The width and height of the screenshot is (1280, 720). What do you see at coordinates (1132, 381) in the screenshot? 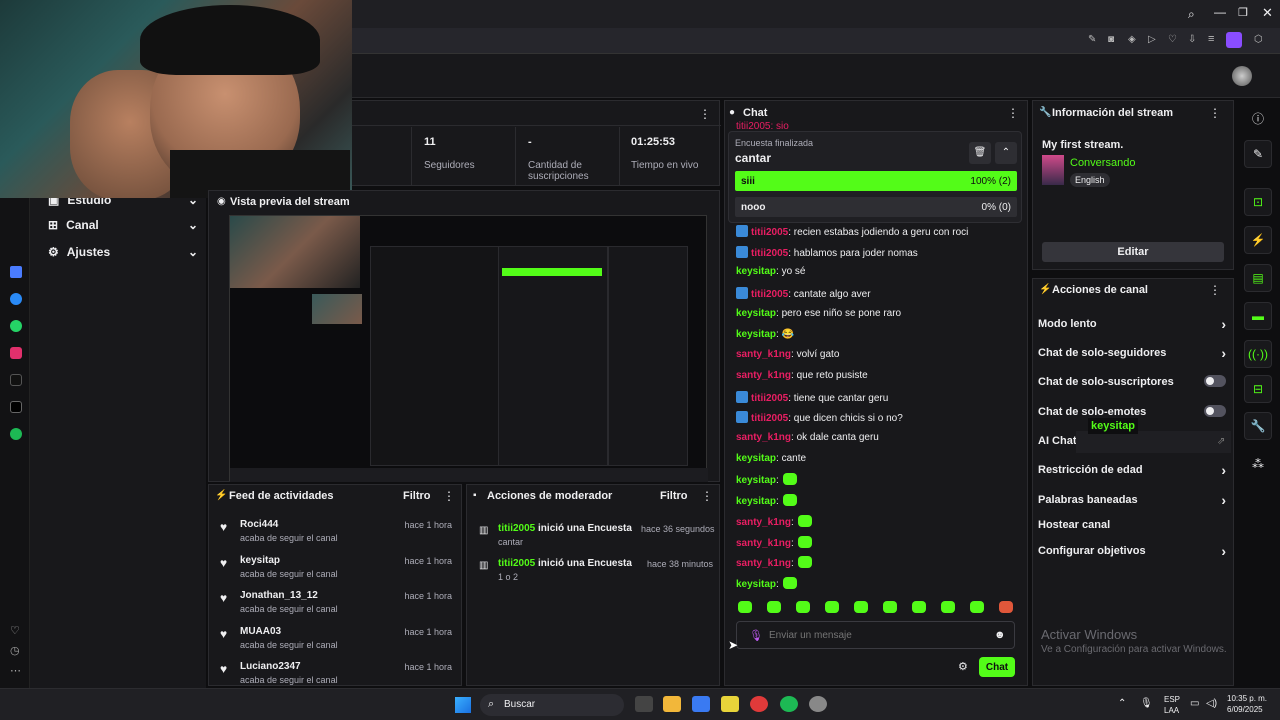
I see `channel-action-item: Chat de solo-suscriptores` at bounding box center [1132, 381].